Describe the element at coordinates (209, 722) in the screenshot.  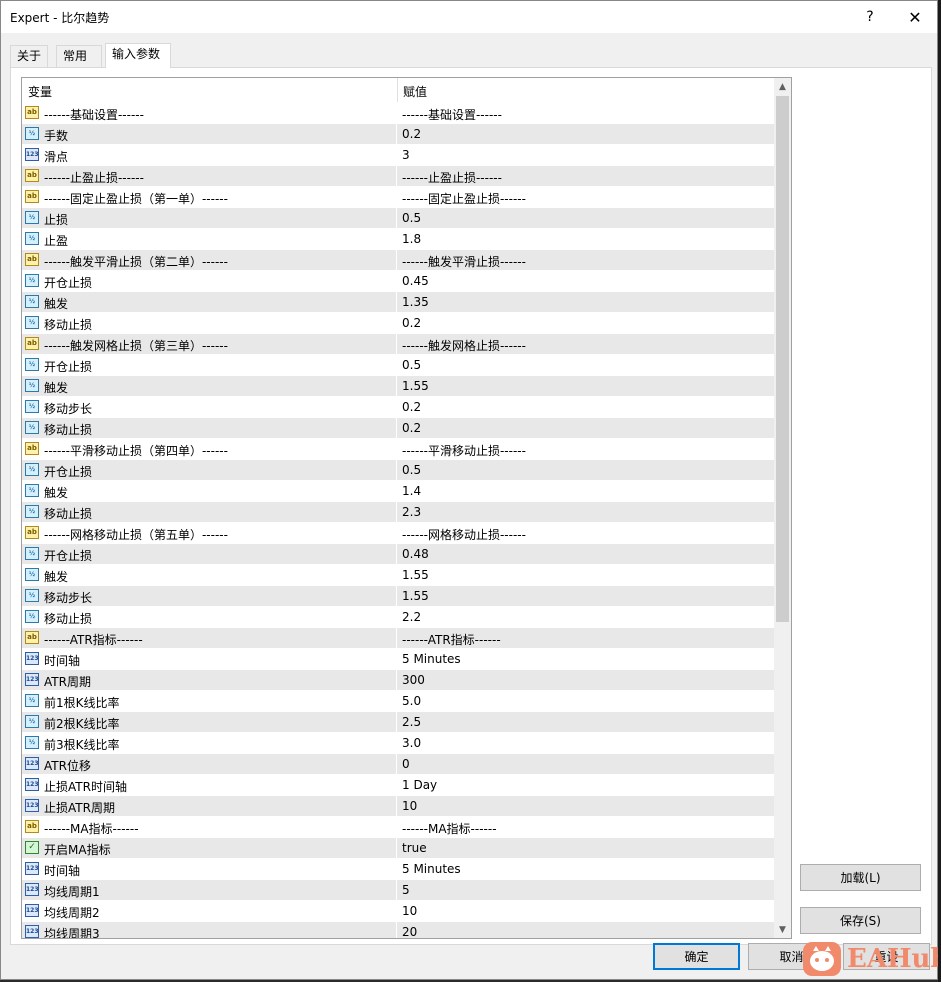
I see `variable-cell: ½ 前2根K线比率` at that location.